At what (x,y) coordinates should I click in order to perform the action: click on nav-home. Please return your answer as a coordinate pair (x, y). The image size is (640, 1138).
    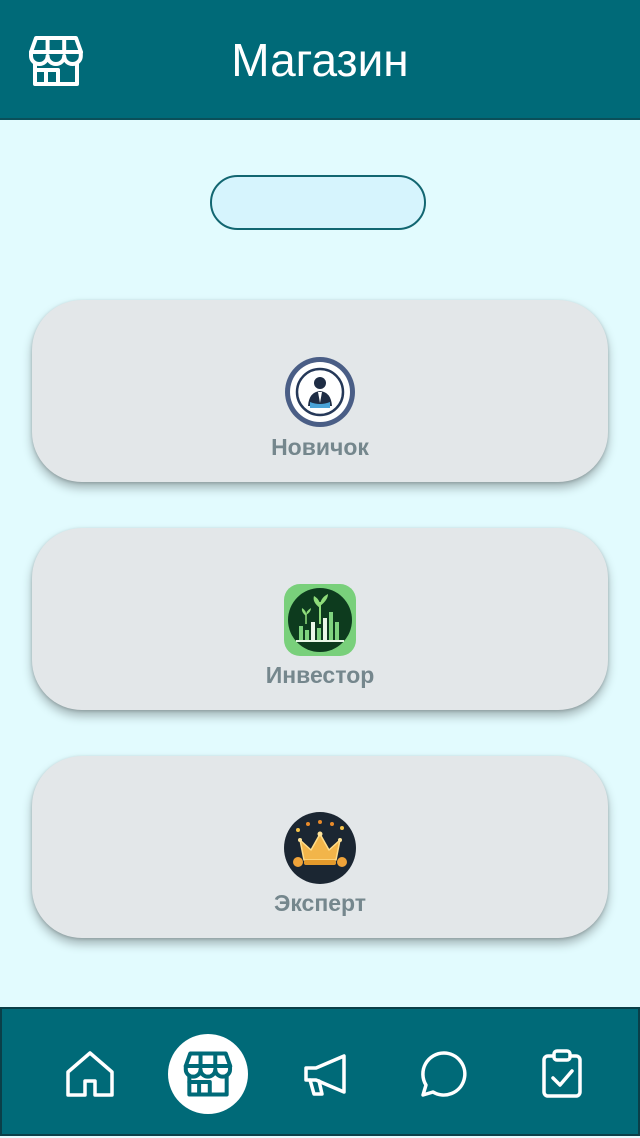
    Looking at the image, I should click on (90, 1073).